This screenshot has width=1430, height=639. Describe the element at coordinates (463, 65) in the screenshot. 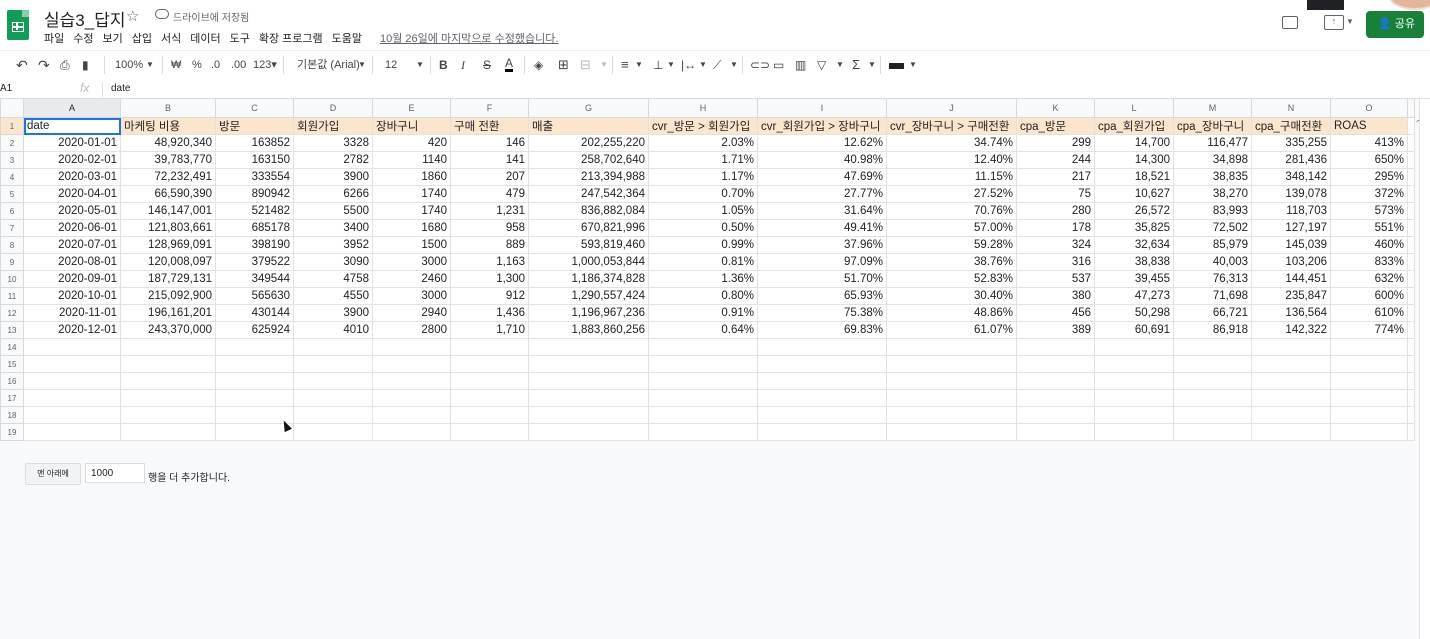

I see `italic-button: I` at that location.